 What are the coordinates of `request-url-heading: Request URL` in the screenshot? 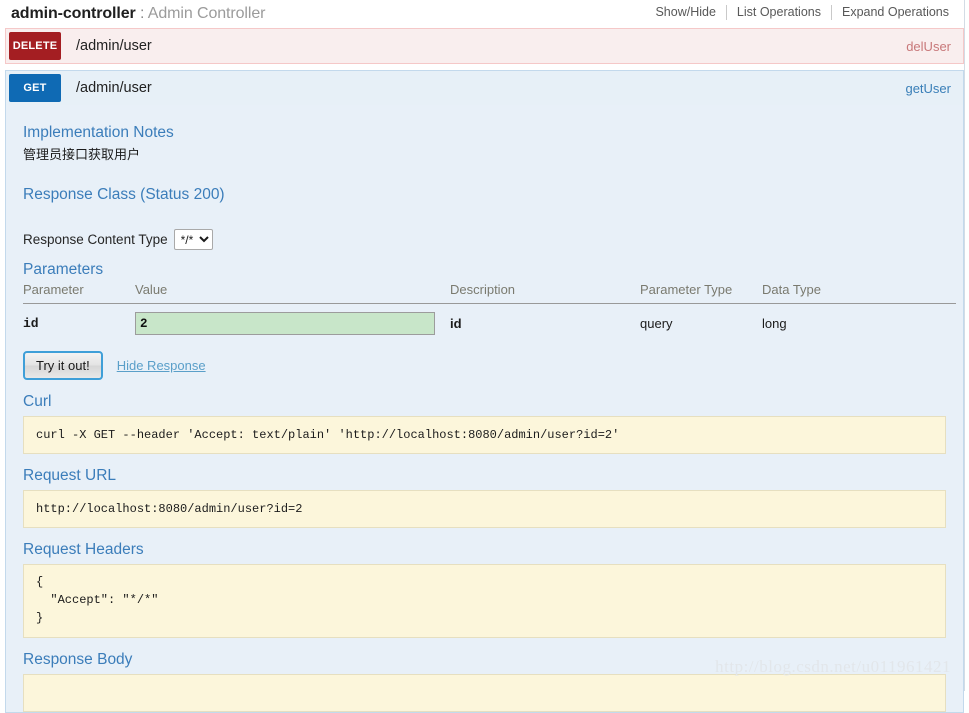 It's located at (70, 475).